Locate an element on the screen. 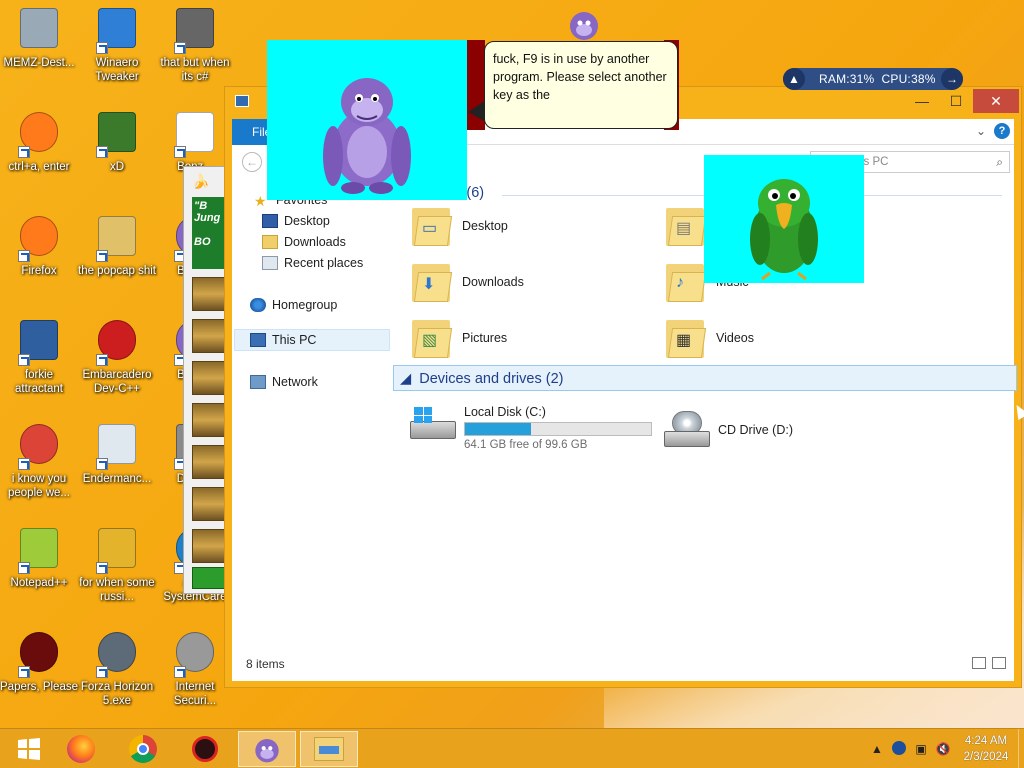 The height and width of the screenshot is (768, 1024). red-gear-icon is located at coordinates (205, 749).